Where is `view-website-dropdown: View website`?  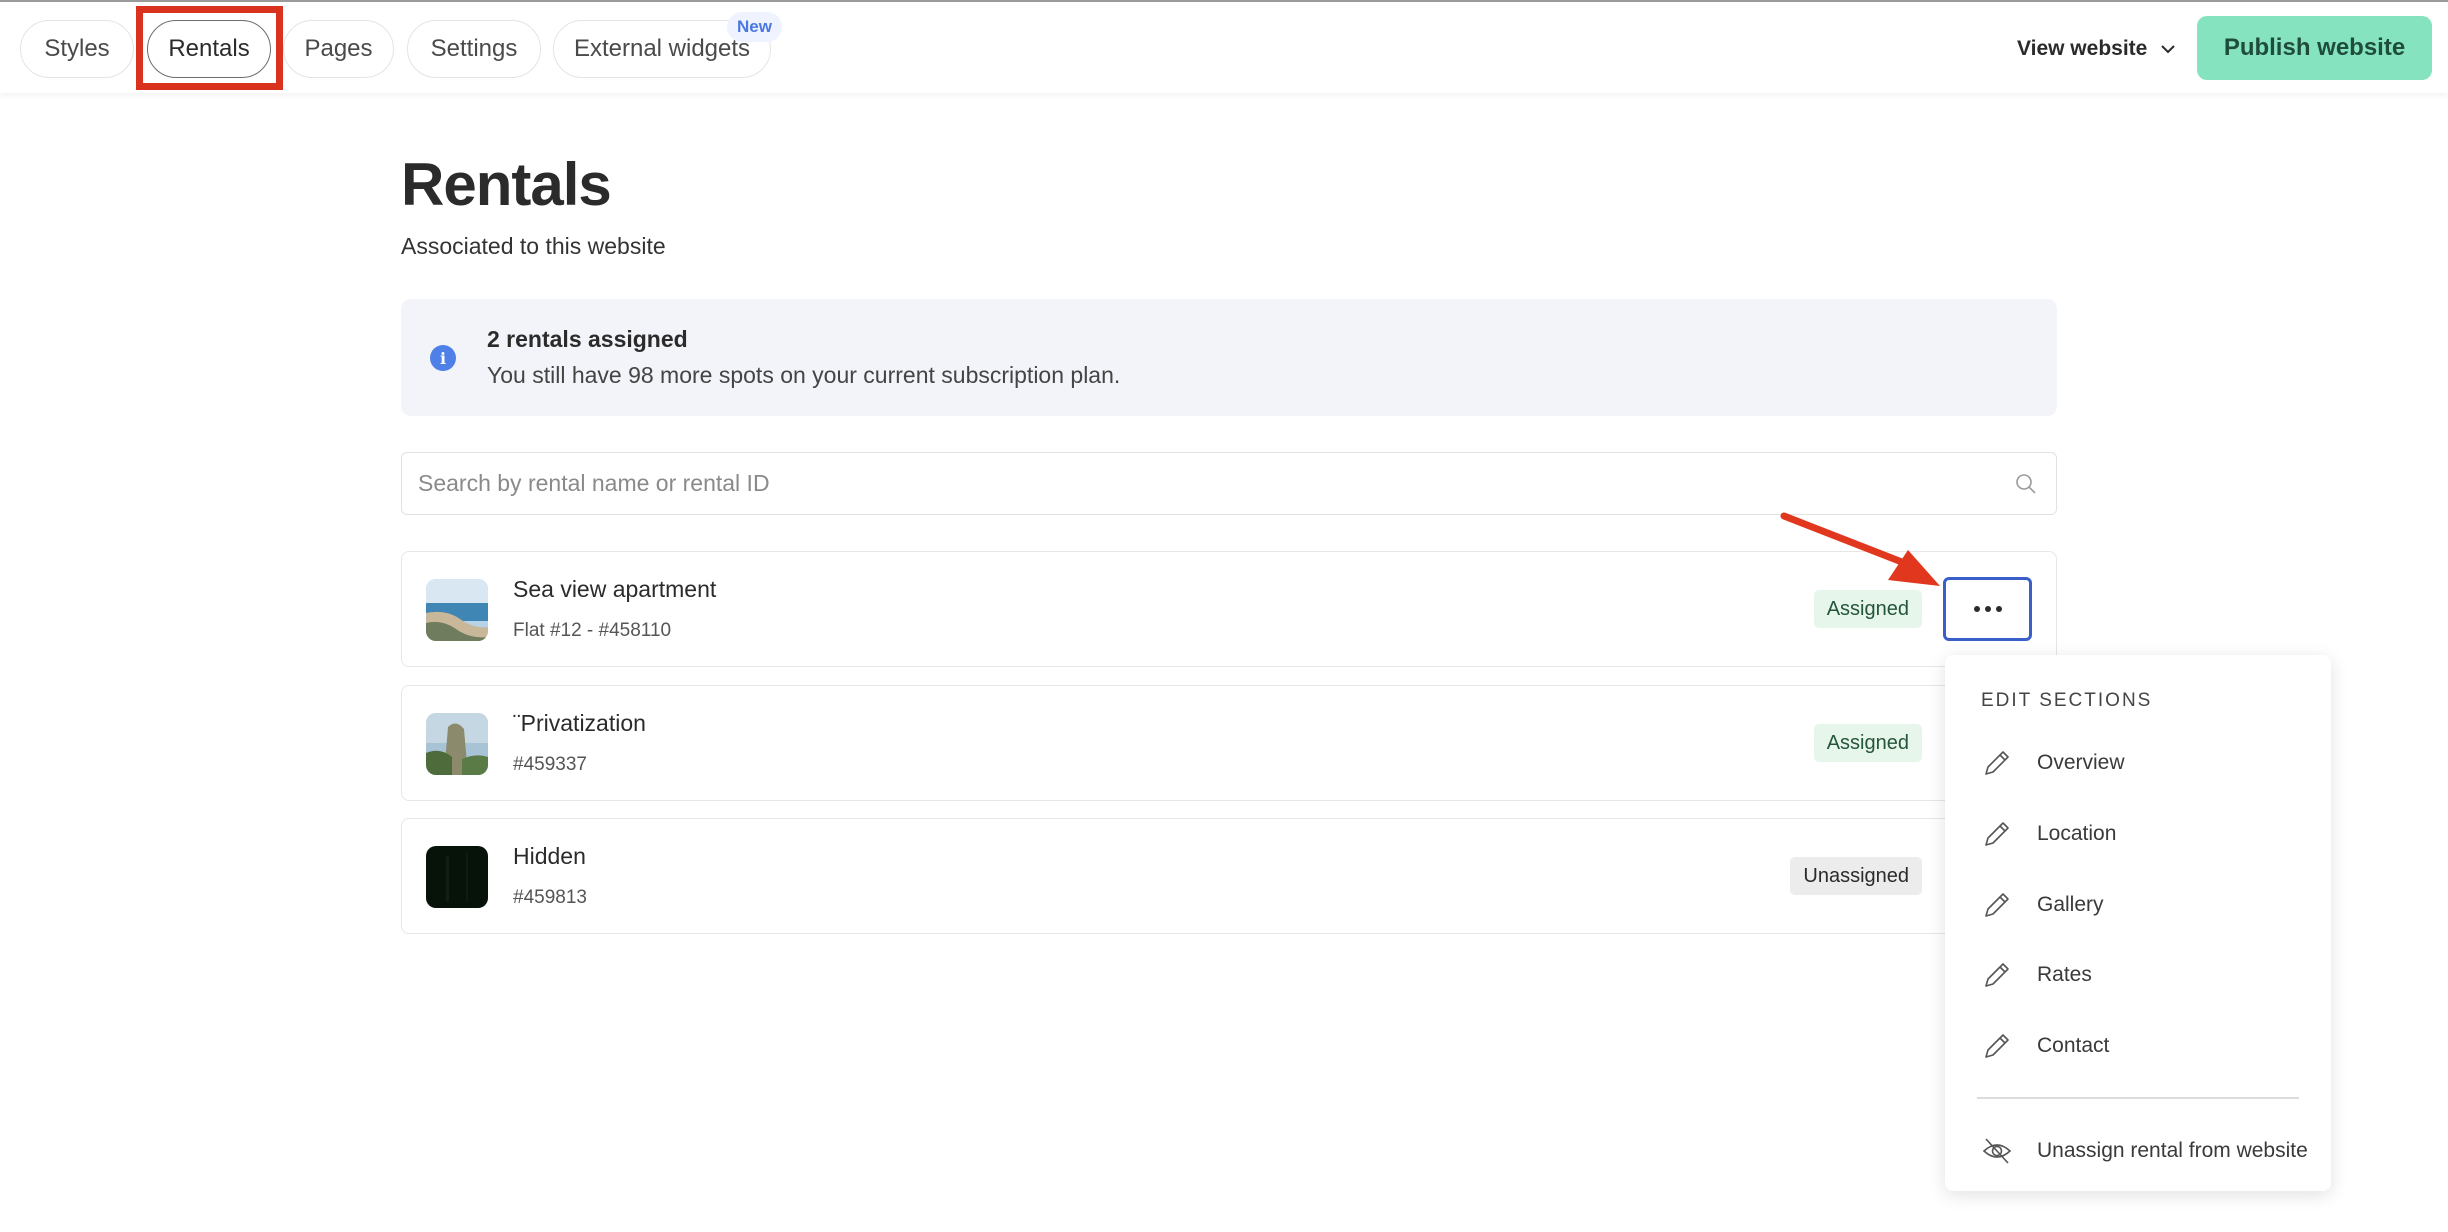 view-website-dropdown: View website is located at coordinates (2097, 49).